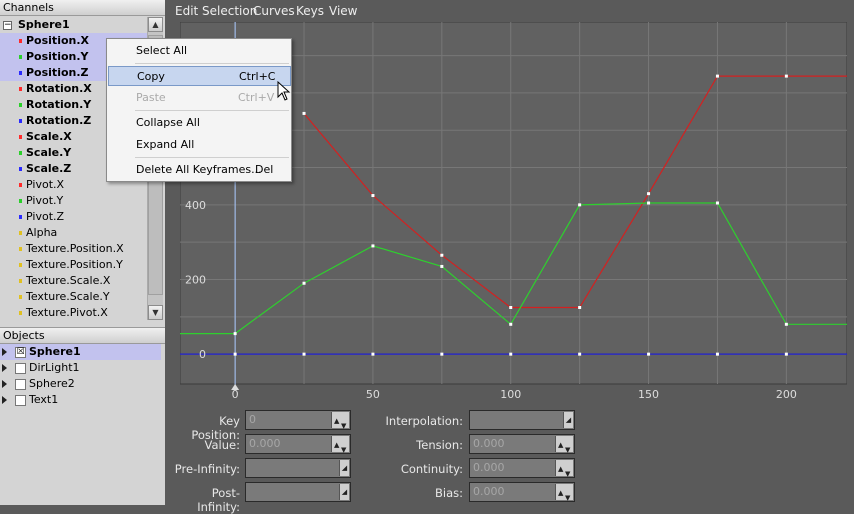 The width and height of the screenshot is (854, 514). Describe the element at coordinates (340, 445) in the screenshot. I see `value-spinner: ▲ ▼` at that location.